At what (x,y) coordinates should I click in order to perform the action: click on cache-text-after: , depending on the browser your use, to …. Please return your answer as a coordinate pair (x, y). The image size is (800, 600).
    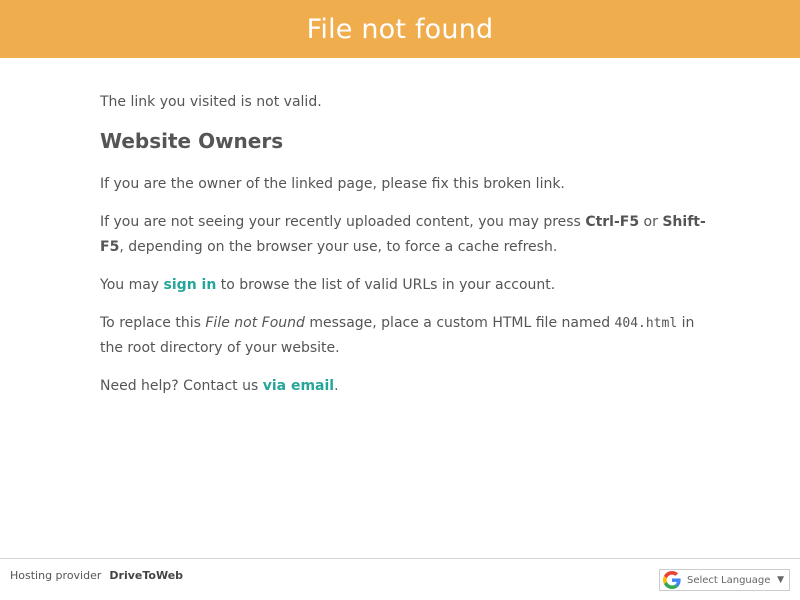
    Looking at the image, I should click on (338, 247).